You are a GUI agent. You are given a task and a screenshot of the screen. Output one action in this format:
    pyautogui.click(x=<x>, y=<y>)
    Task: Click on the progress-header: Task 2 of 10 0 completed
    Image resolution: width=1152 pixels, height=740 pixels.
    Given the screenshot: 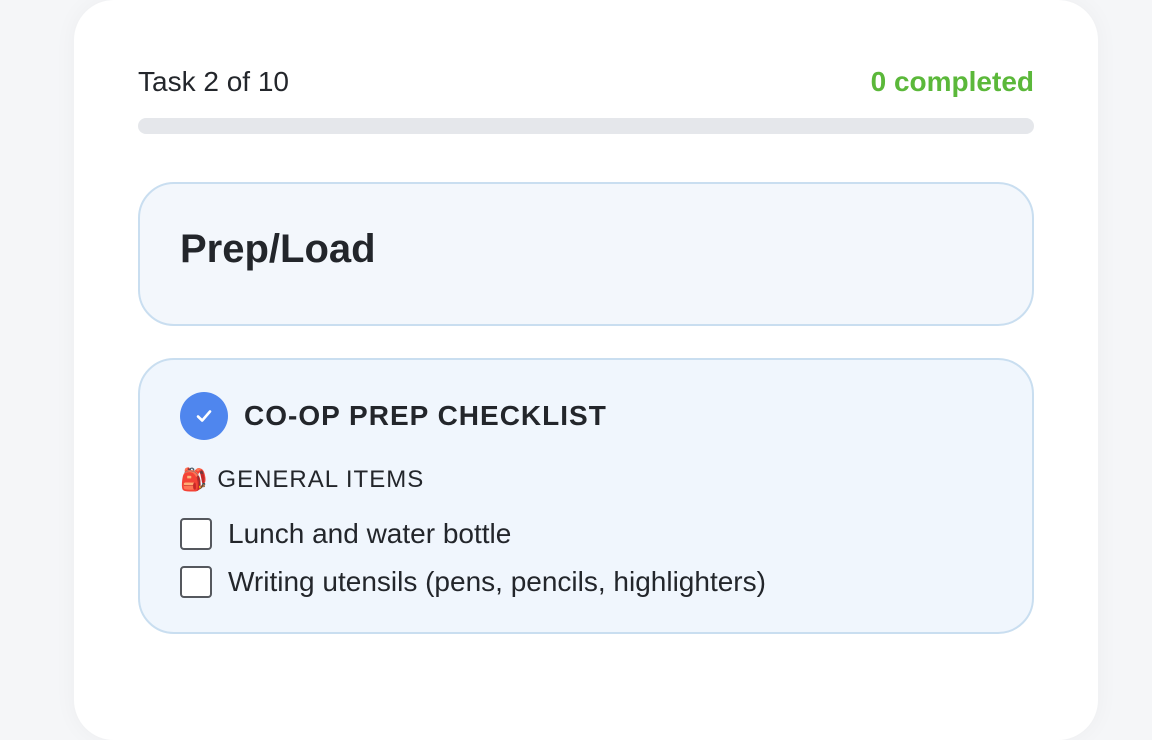 What is the action you would take?
    pyautogui.click(x=586, y=82)
    